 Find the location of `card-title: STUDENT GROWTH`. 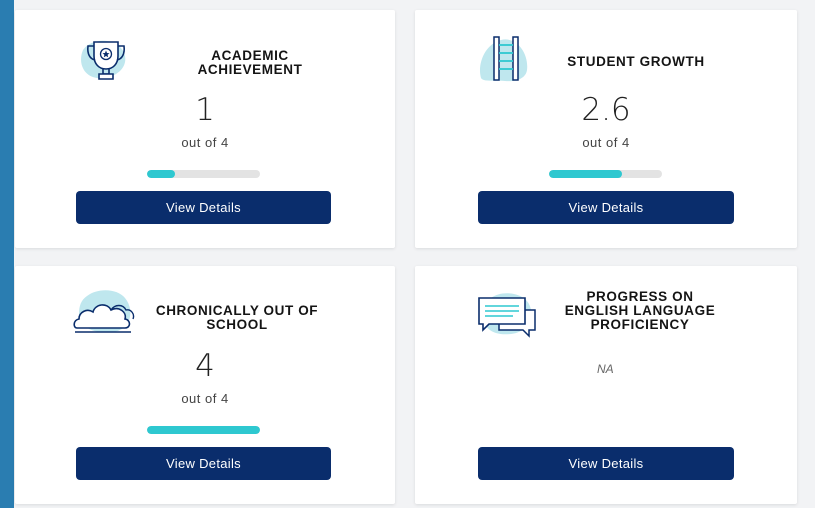

card-title: STUDENT GROWTH is located at coordinates (636, 61).